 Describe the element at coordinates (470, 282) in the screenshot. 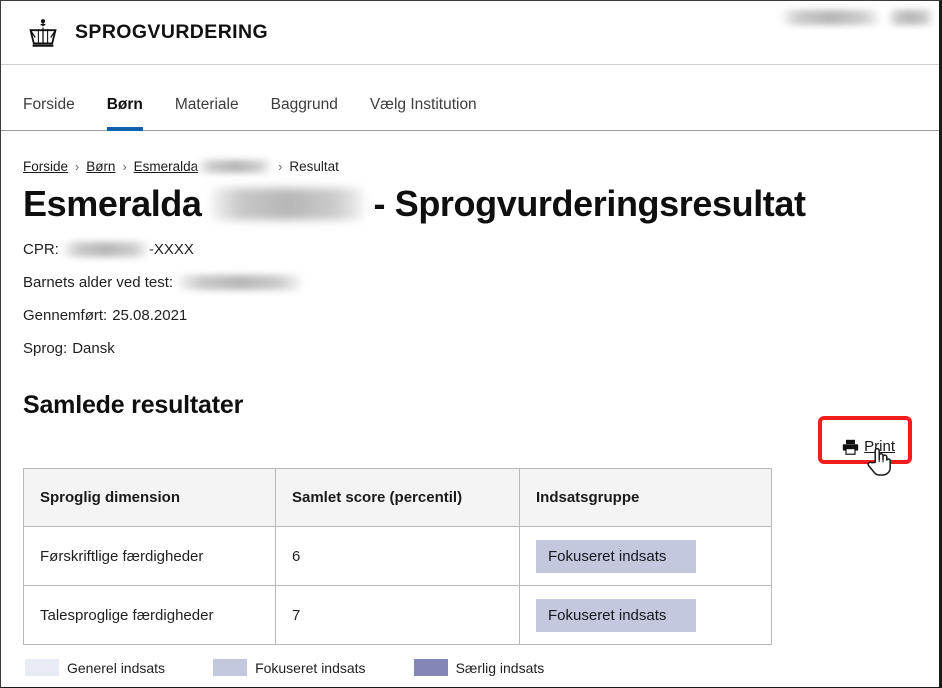

I see `meta-age: Barnets alder ved test:` at that location.